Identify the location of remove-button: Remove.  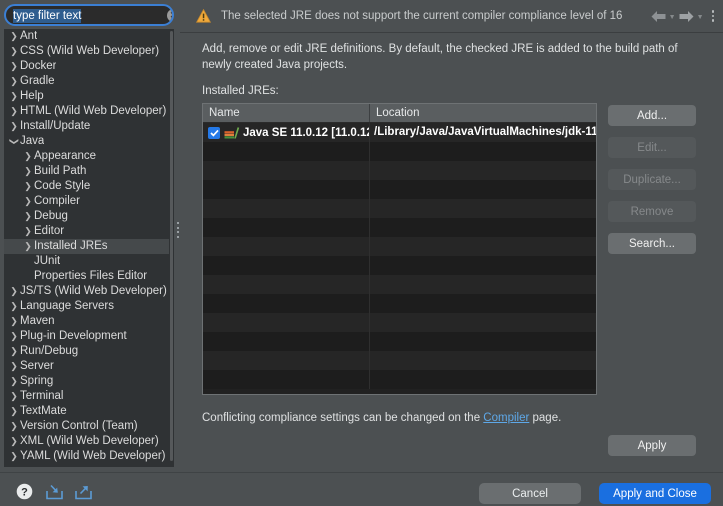
(652, 211).